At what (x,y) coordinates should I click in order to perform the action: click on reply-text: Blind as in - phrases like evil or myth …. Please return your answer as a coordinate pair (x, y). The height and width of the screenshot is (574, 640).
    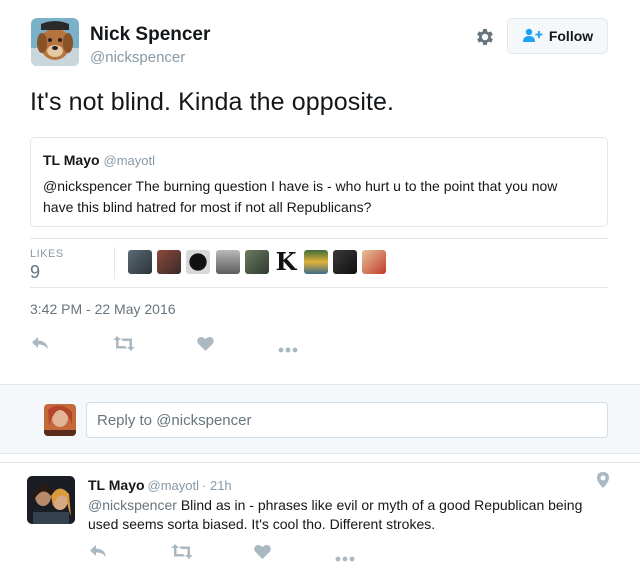
    Looking at the image, I should click on (381, 505).